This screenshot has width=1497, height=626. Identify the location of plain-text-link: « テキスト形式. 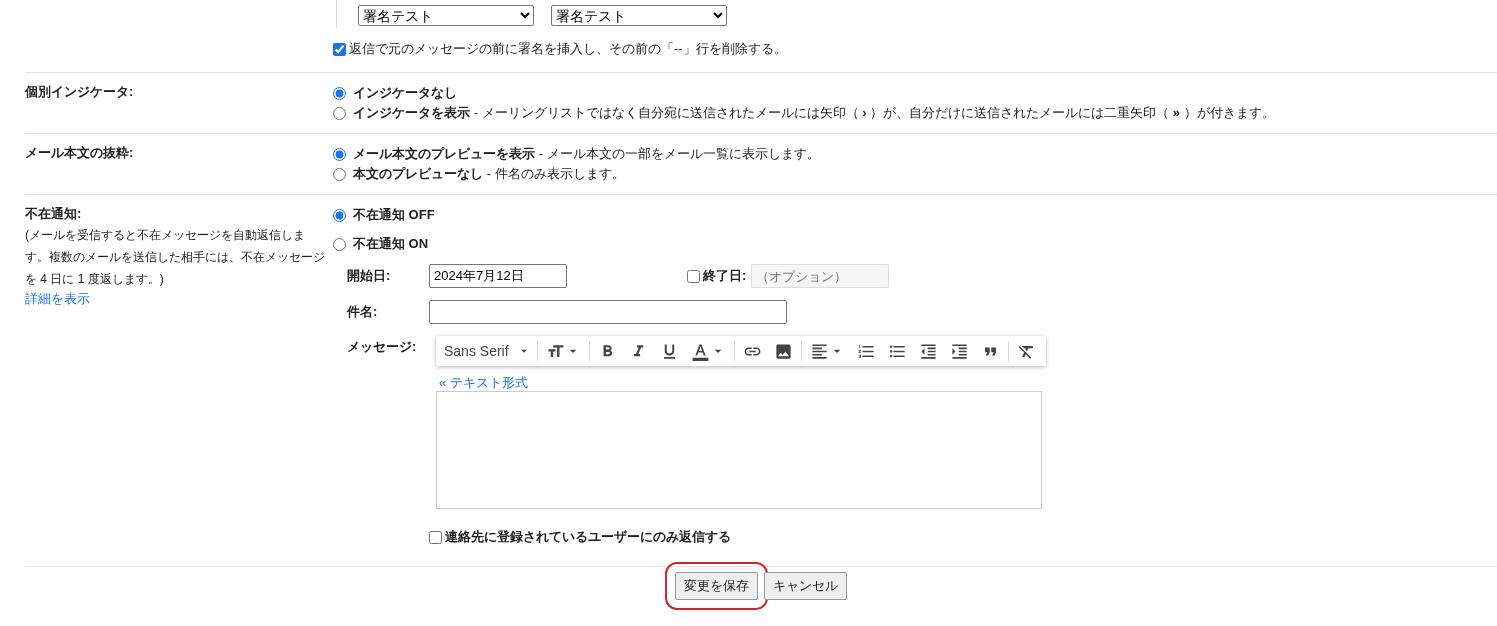
(742, 383).